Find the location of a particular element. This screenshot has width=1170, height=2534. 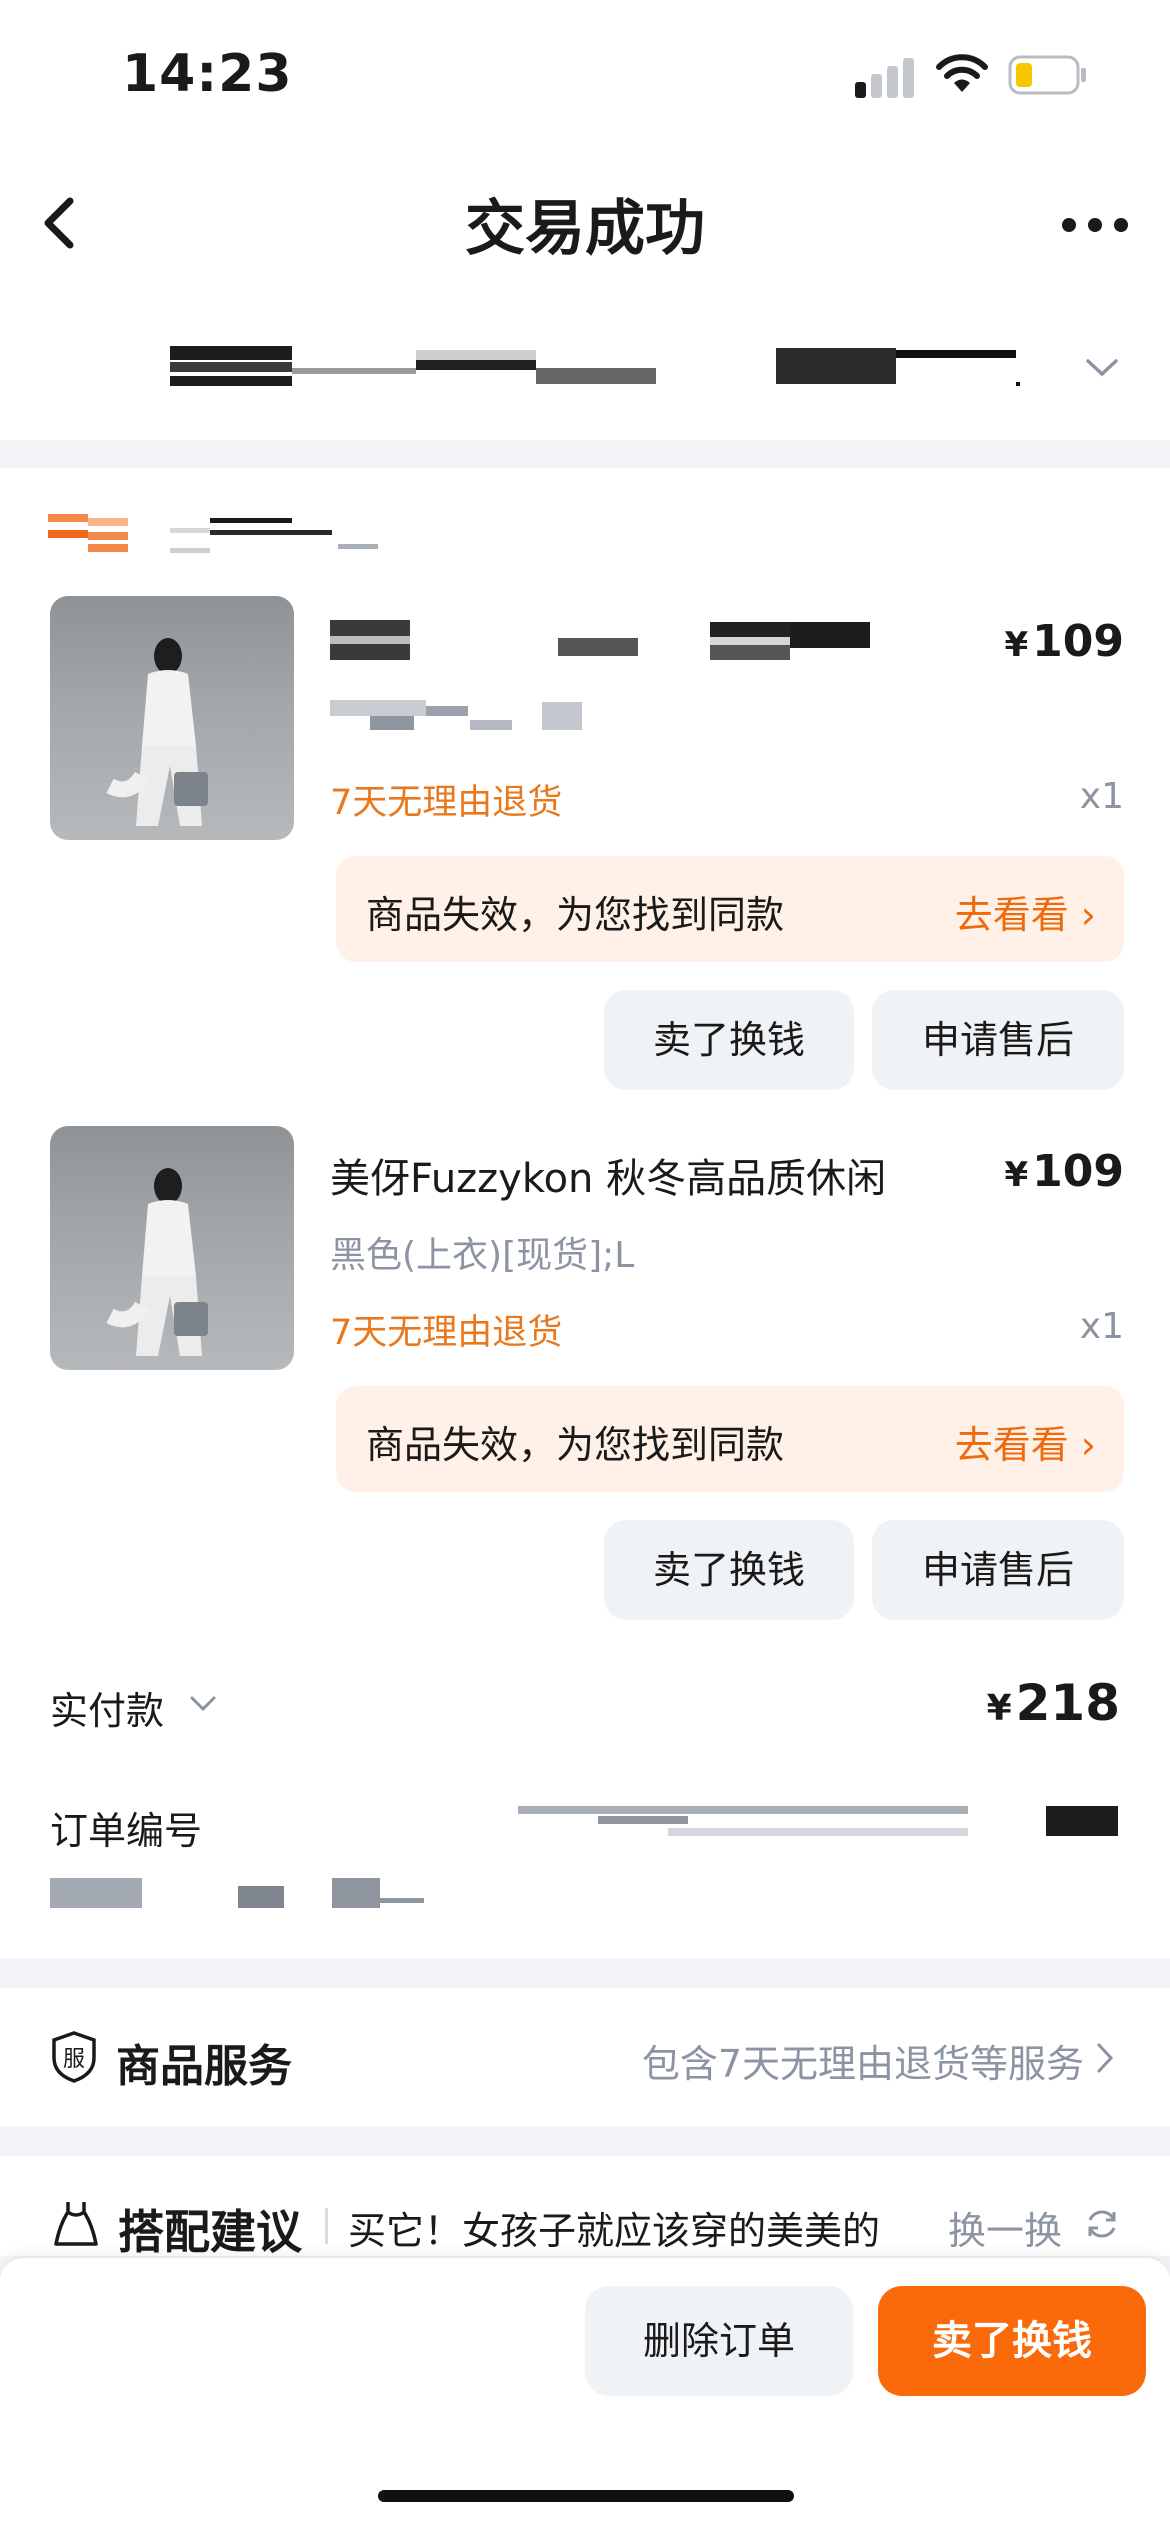

cellular-signal-icon is located at coordinates (885, 77).